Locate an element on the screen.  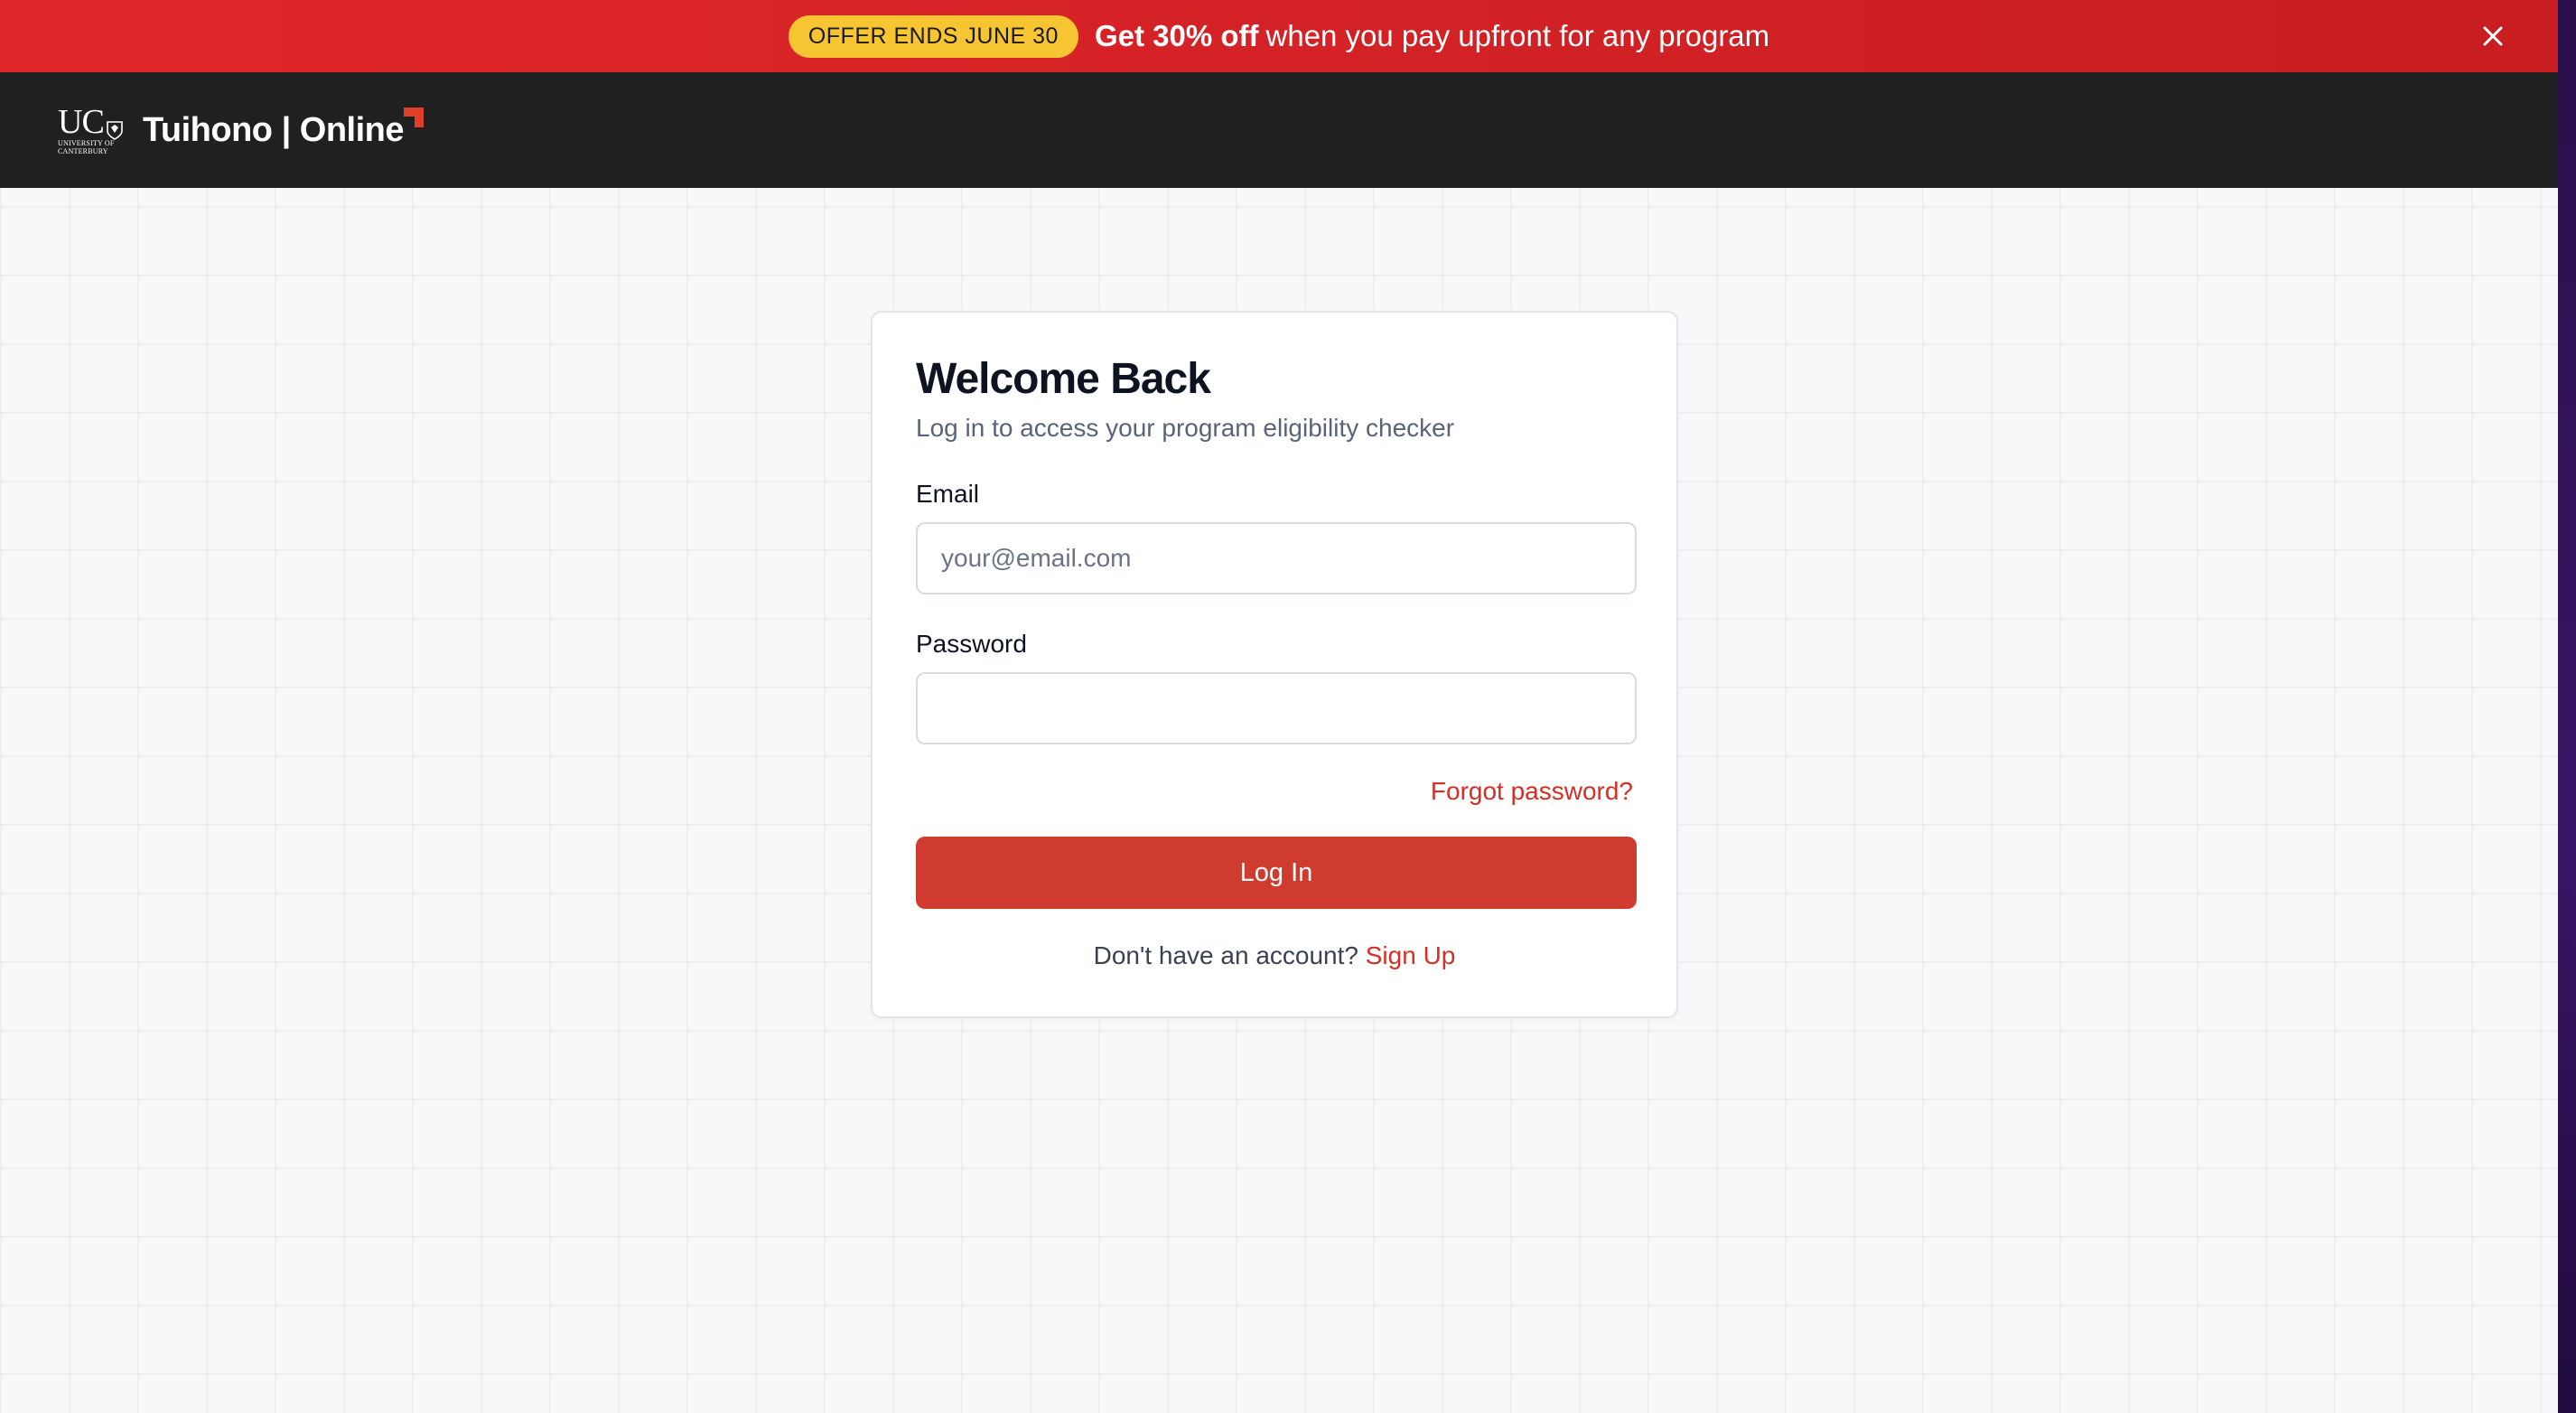
password-field is located at coordinates (1276, 708).